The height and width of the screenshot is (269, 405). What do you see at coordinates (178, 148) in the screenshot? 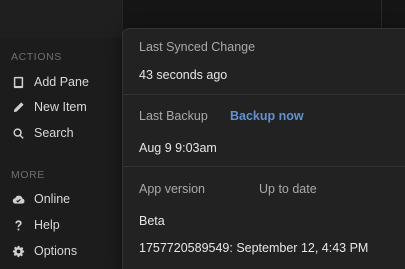
I see `last-backup-value: Aug 9 9:03am` at bounding box center [178, 148].